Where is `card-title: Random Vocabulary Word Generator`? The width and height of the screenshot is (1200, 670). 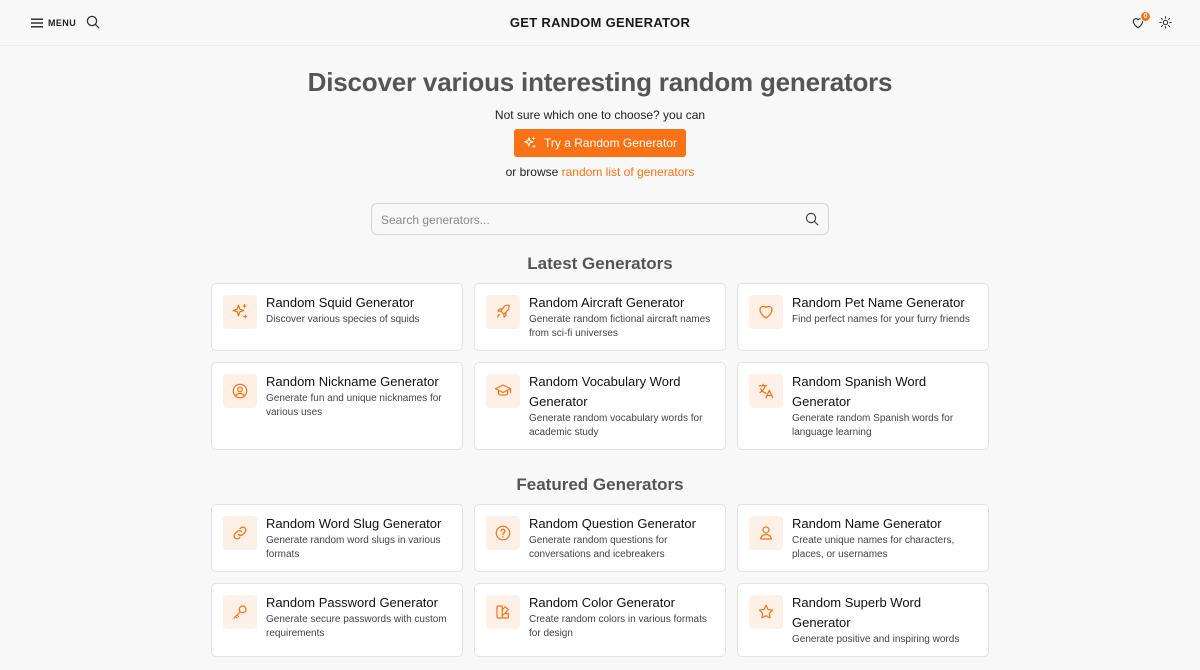 card-title: Random Vocabulary Word Generator is located at coordinates (605, 391).